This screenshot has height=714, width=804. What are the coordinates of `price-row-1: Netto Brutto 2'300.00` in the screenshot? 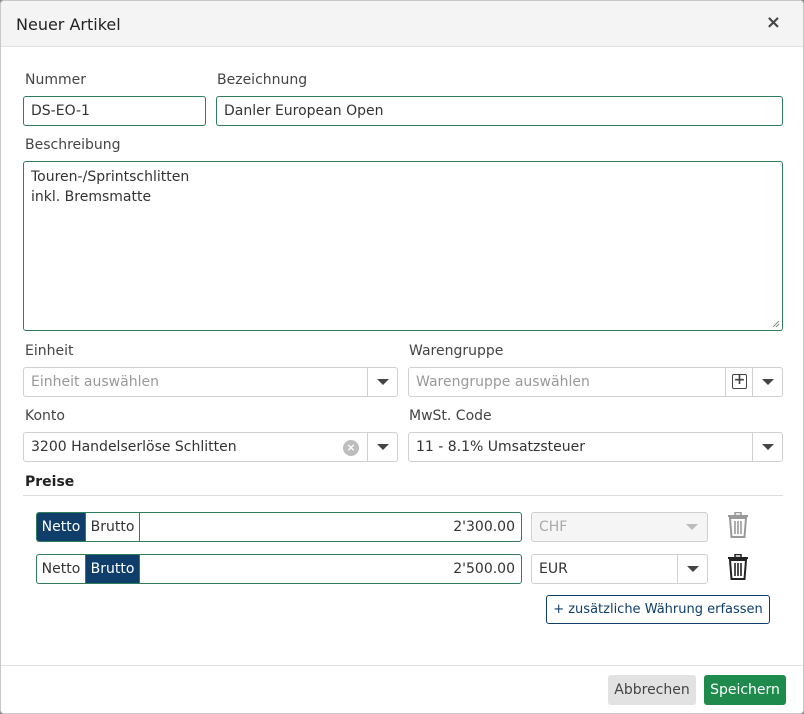 It's located at (279, 527).